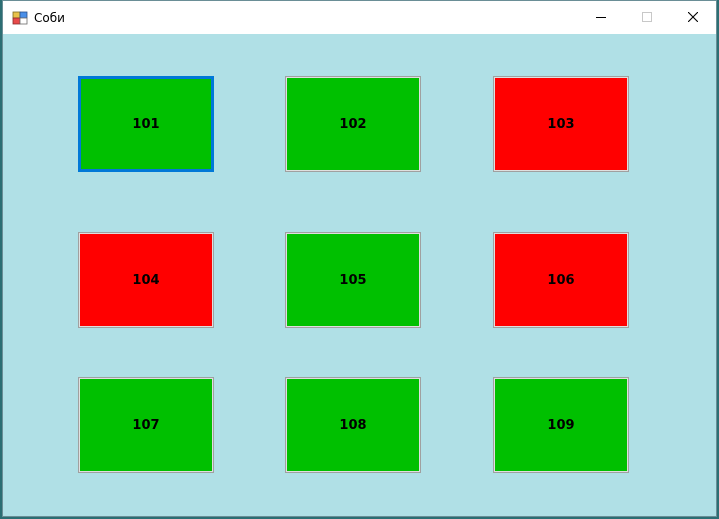 This screenshot has height=519, width=719. What do you see at coordinates (146, 280) in the screenshot?
I see `room-button-104: 104` at bounding box center [146, 280].